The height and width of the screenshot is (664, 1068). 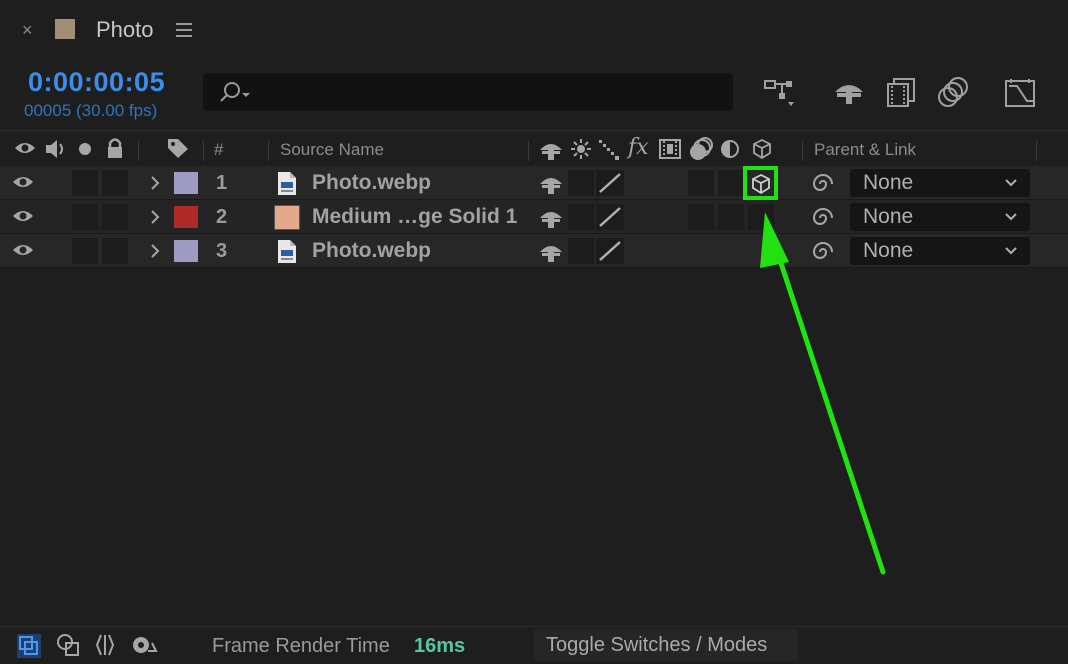 What do you see at coordinates (534, 251) in the screenshot?
I see `layer-row: 3 Photo.webp None` at bounding box center [534, 251].